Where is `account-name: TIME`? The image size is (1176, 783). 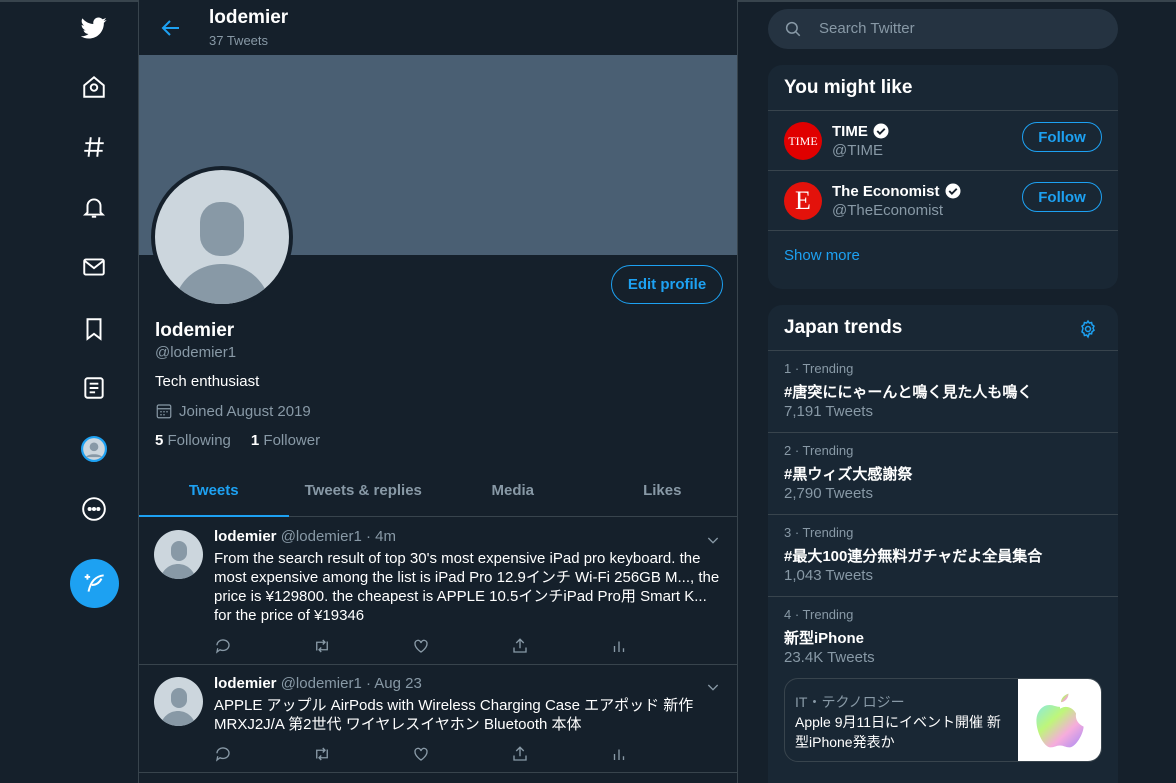 account-name: TIME is located at coordinates (861, 131).